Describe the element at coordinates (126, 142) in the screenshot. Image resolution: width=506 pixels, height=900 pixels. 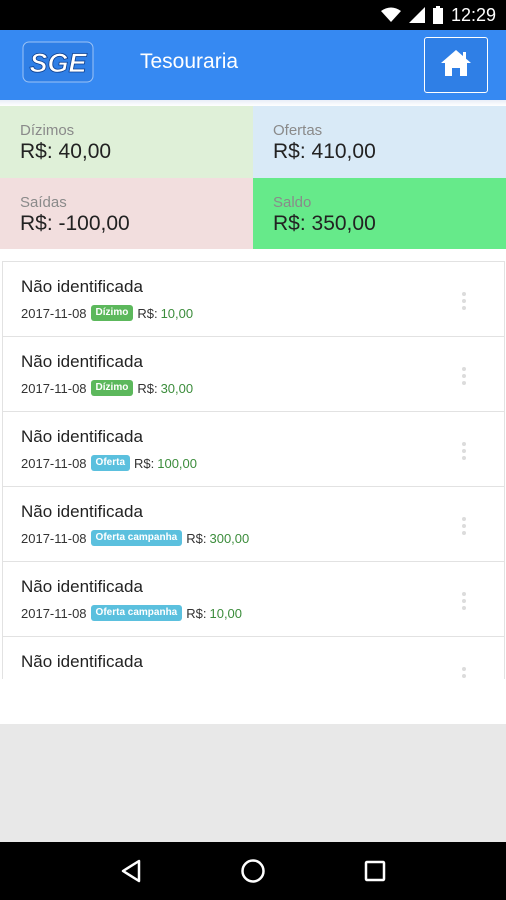
I see `summary-dizimos: Dízimos R$: 40,00` at that location.